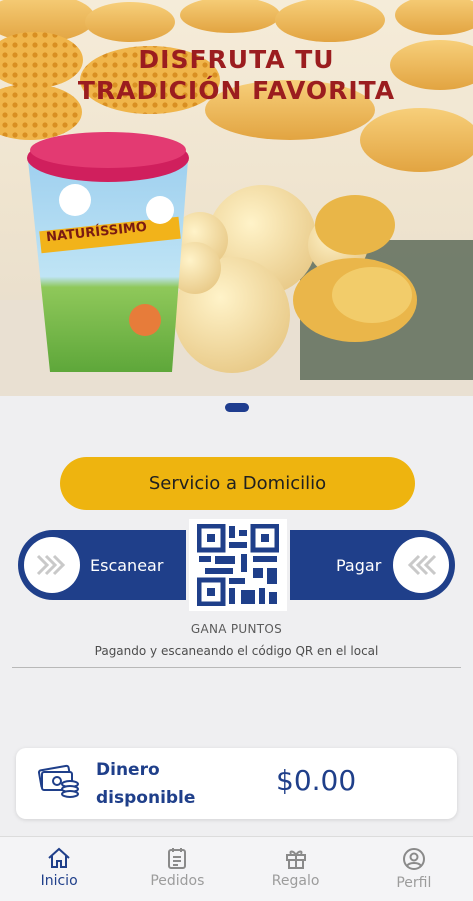 The height and width of the screenshot is (901, 473). Describe the element at coordinates (413, 859) in the screenshot. I see `user-icon` at that location.